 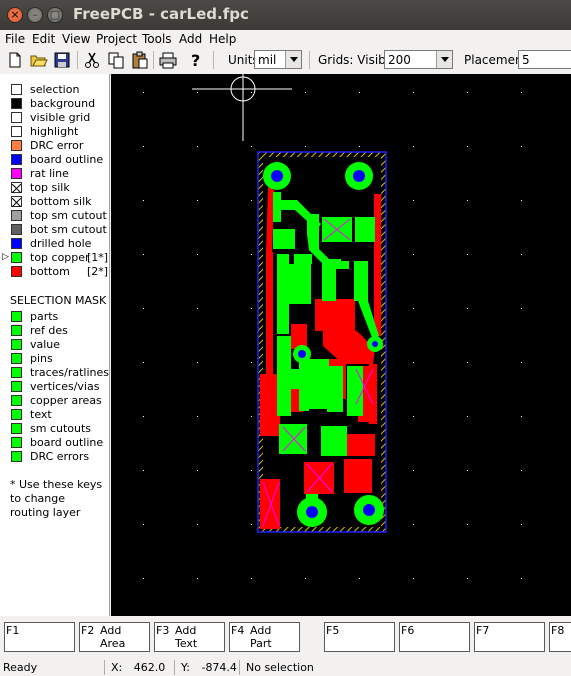 I want to click on menu-project: Project, so click(x=116, y=39).